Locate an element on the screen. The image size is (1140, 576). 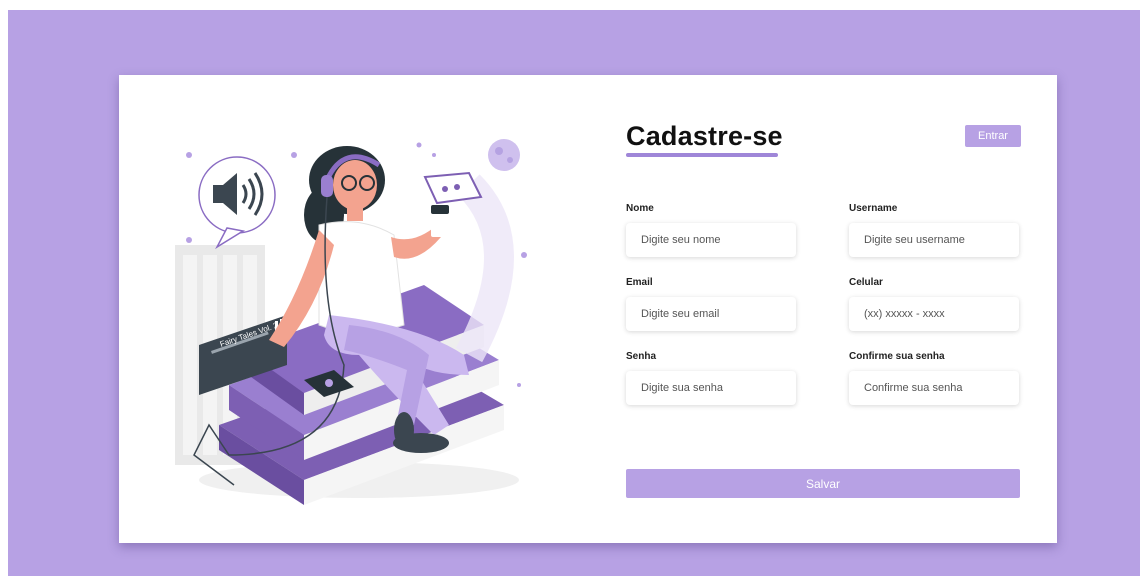
coffee-cup-icon is located at coordinates (440, 221).